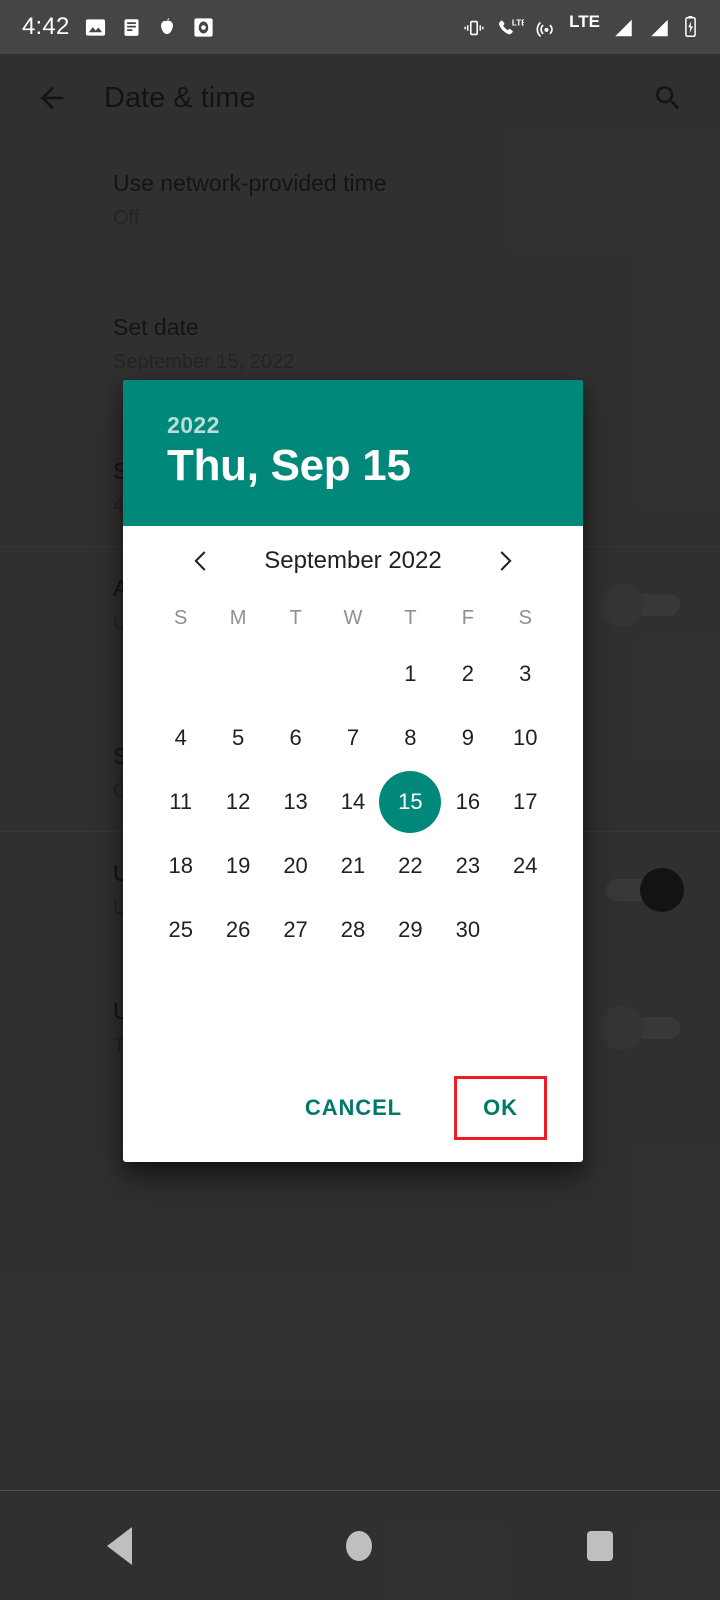 This screenshot has width=720, height=1600. Describe the element at coordinates (237, 802) in the screenshot. I see `calendar-day: 12` at that location.